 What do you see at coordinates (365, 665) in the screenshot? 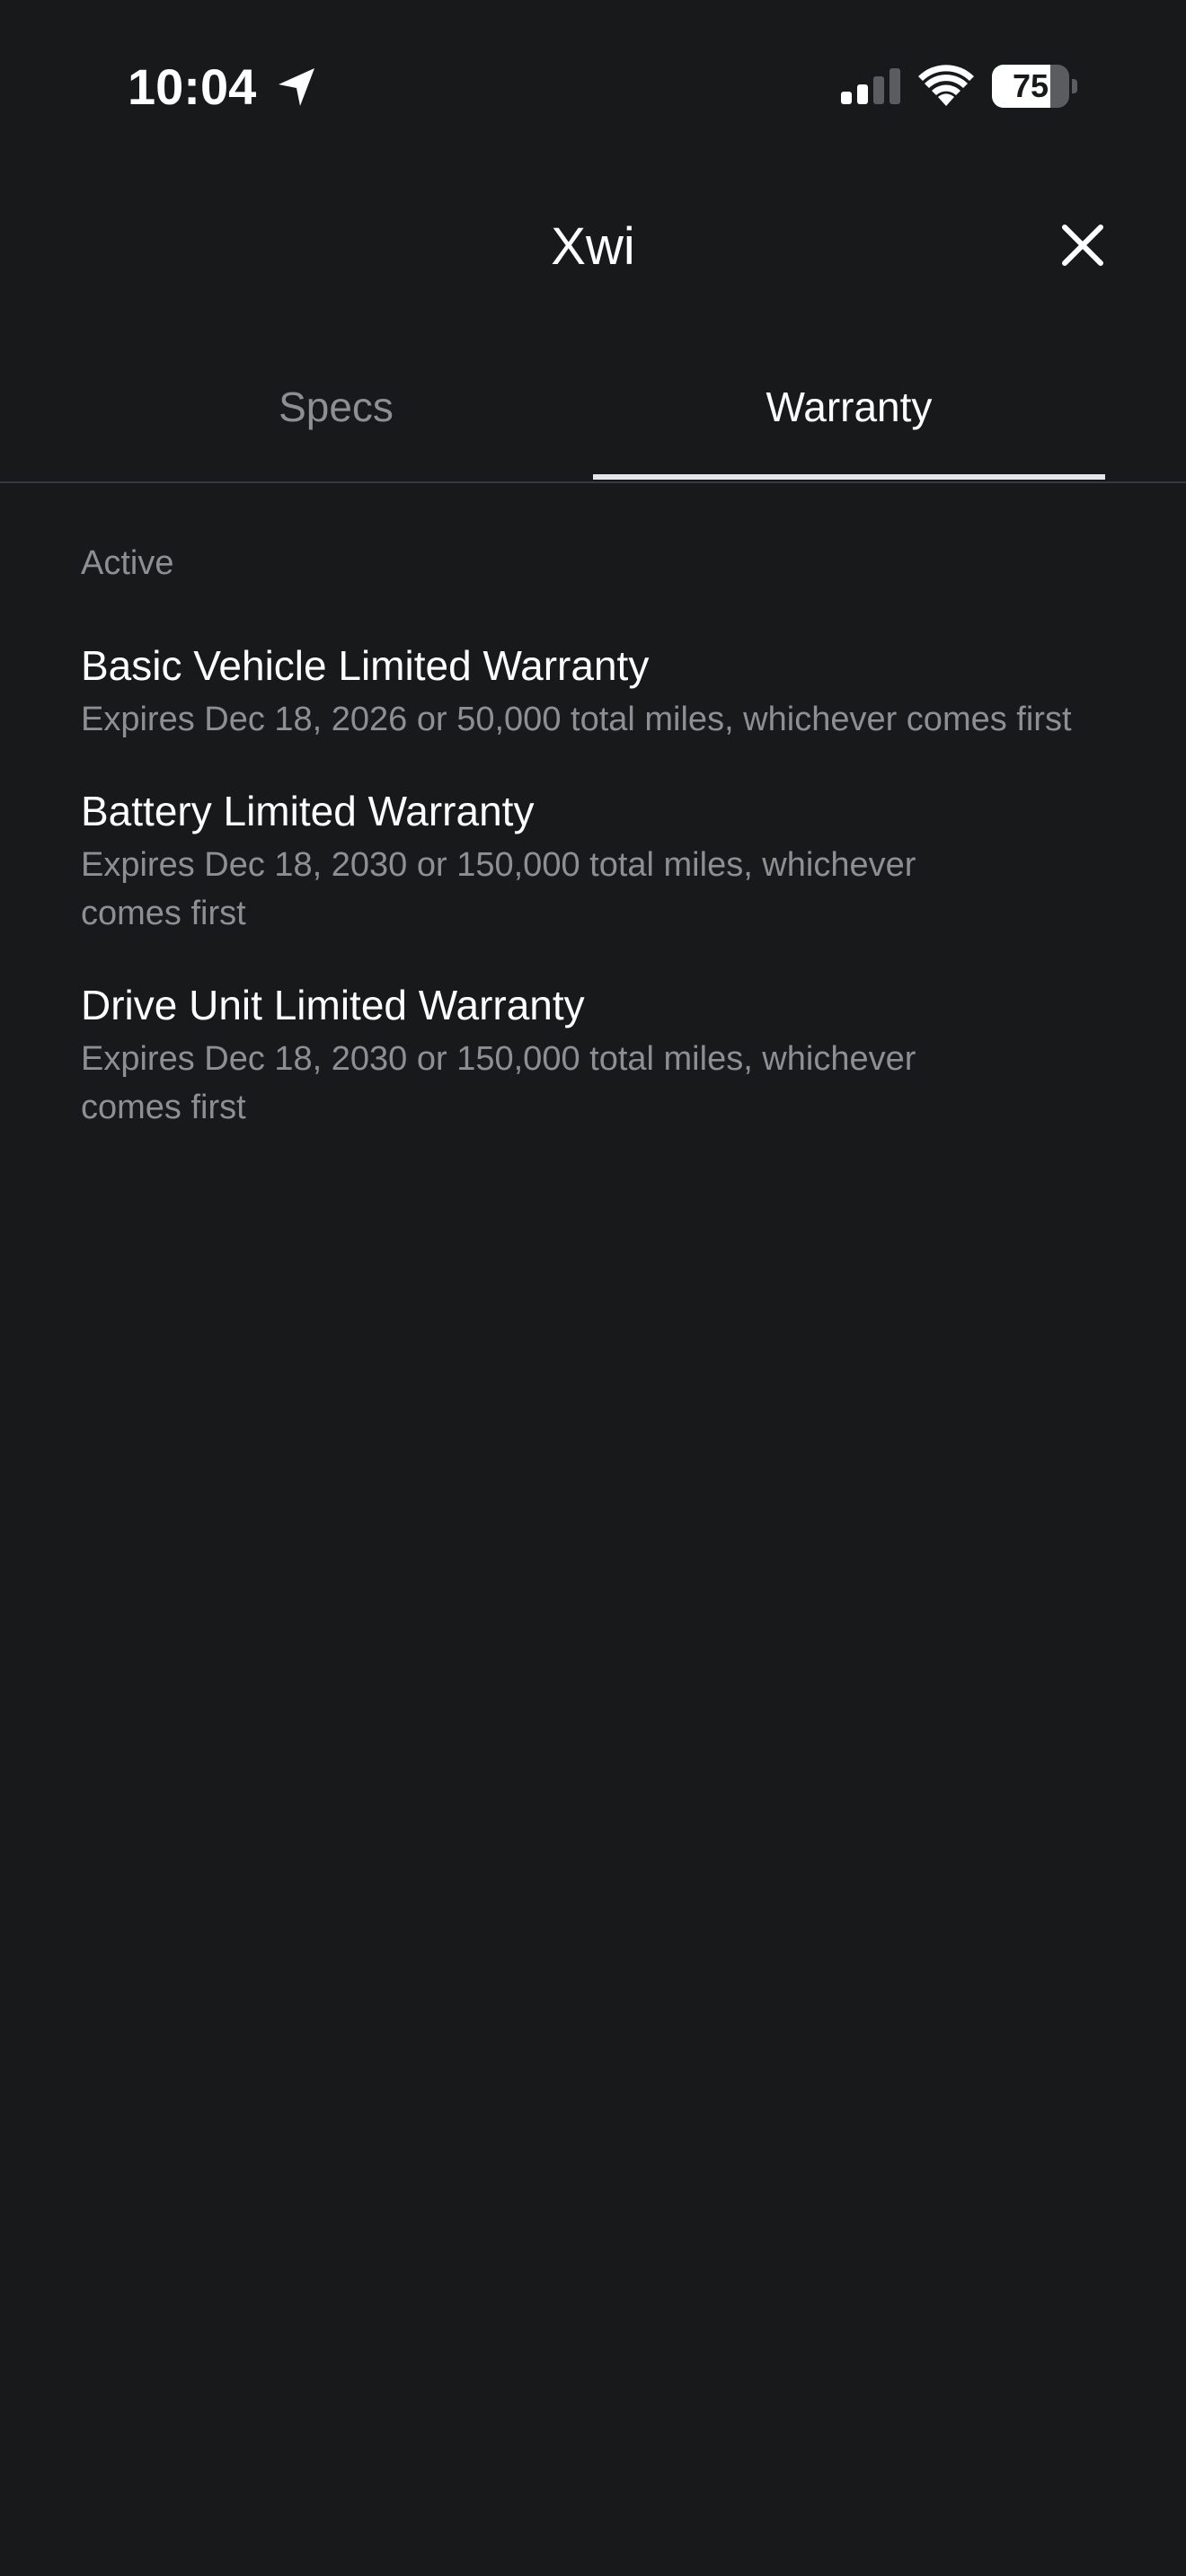
I see `warranty-title: Basic Vehicle Limited Warranty` at bounding box center [365, 665].